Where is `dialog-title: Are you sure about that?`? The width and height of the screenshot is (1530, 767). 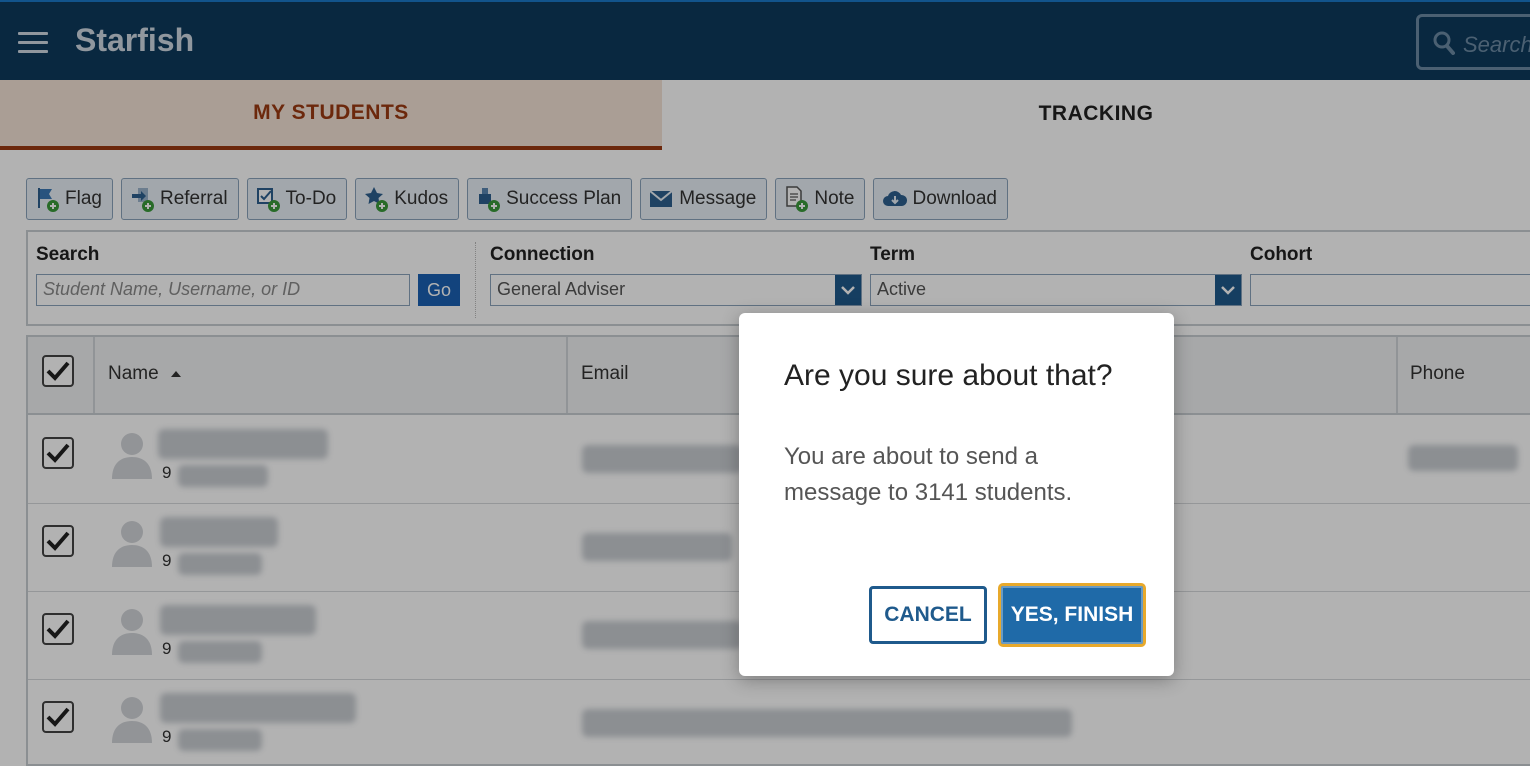
dialog-title: Are you sure about that? is located at coordinates (948, 375).